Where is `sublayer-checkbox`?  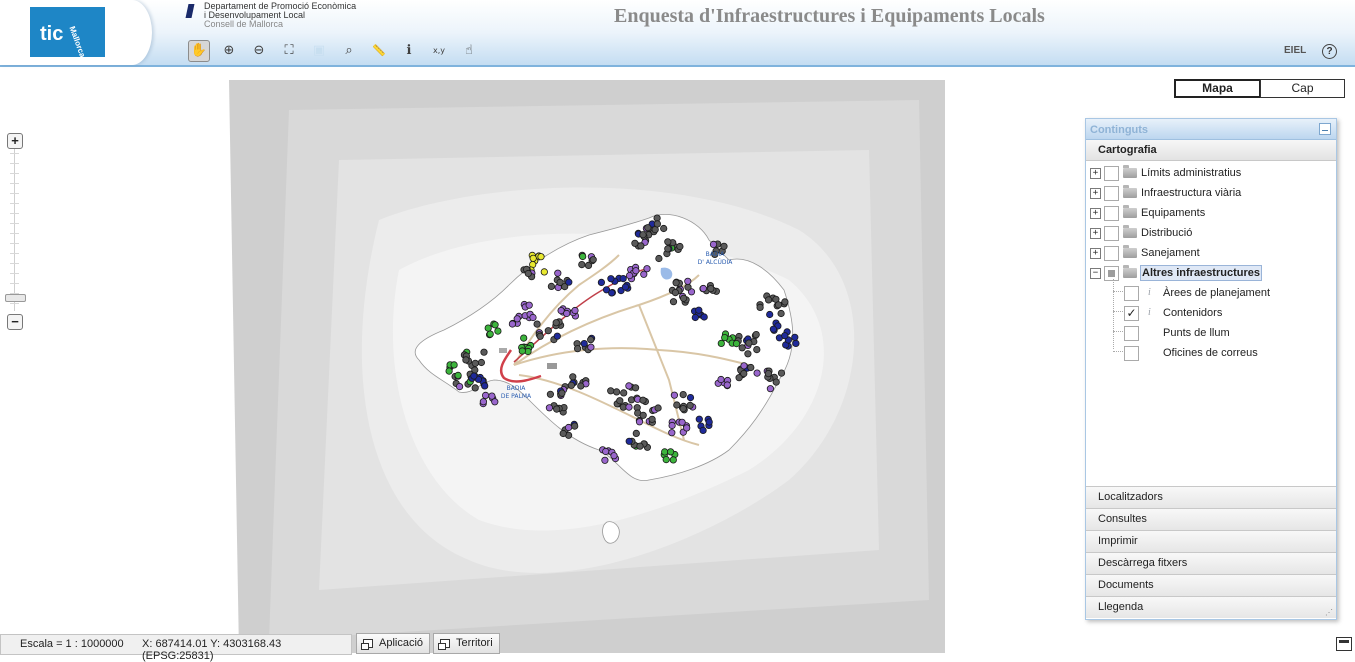 sublayer-checkbox is located at coordinates (1131, 353).